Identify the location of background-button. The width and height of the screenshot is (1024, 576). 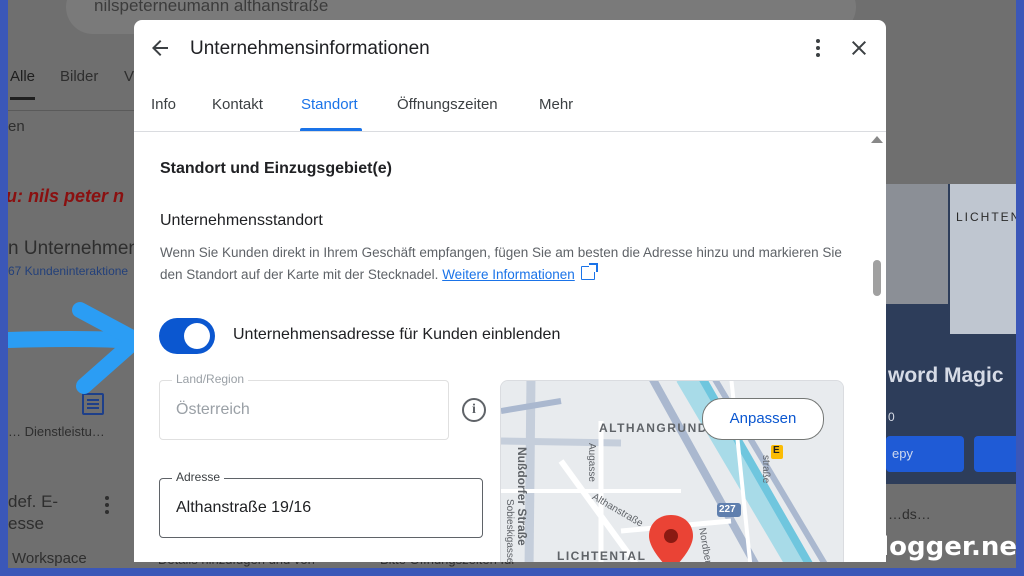
(995, 454).